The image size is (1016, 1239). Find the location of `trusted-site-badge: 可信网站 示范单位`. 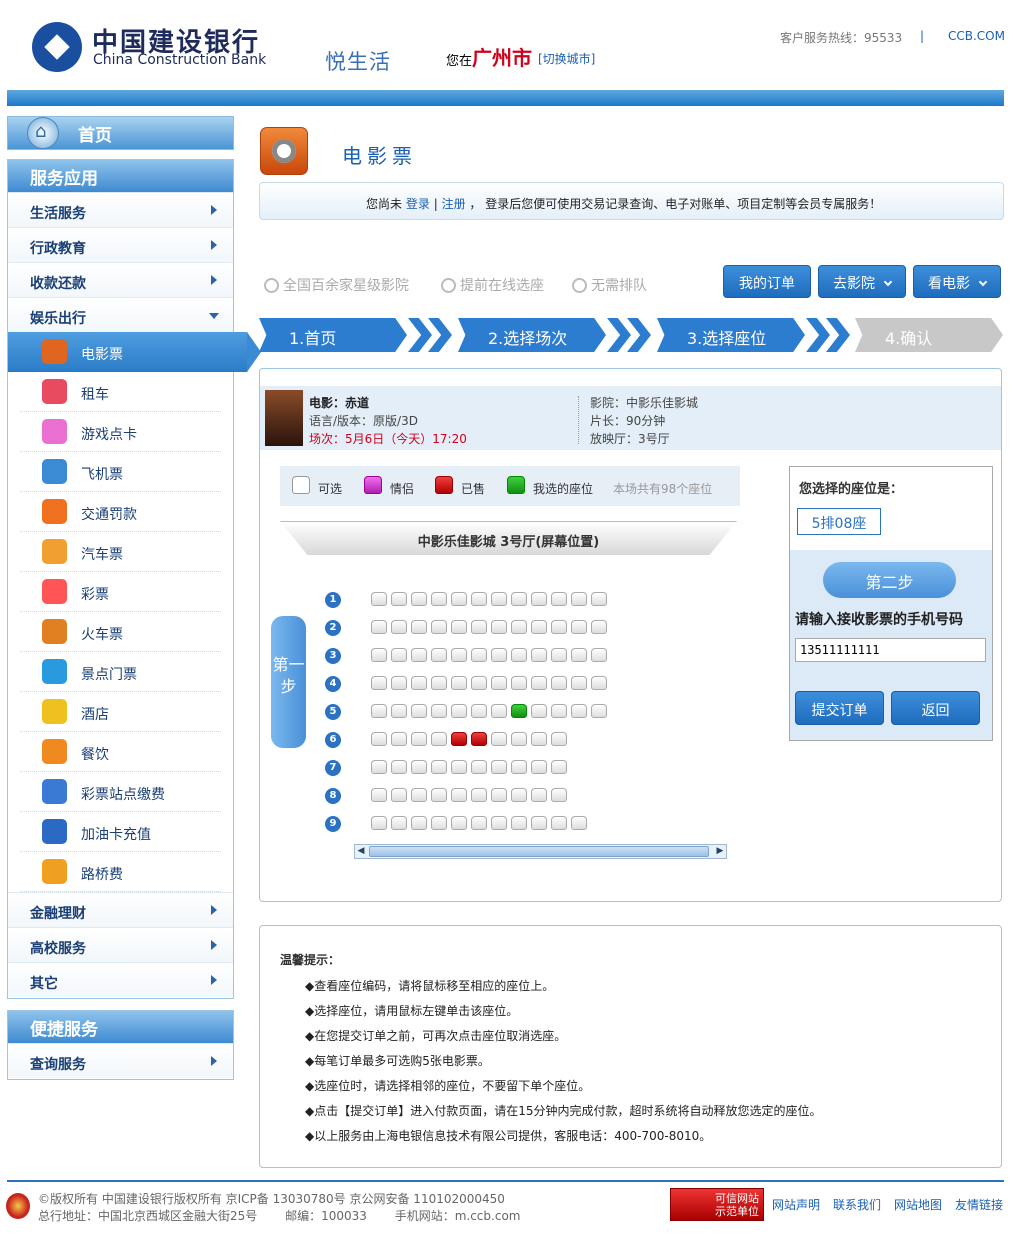

trusted-site-badge: 可信网站 示范单位 is located at coordinates (717, 1204).